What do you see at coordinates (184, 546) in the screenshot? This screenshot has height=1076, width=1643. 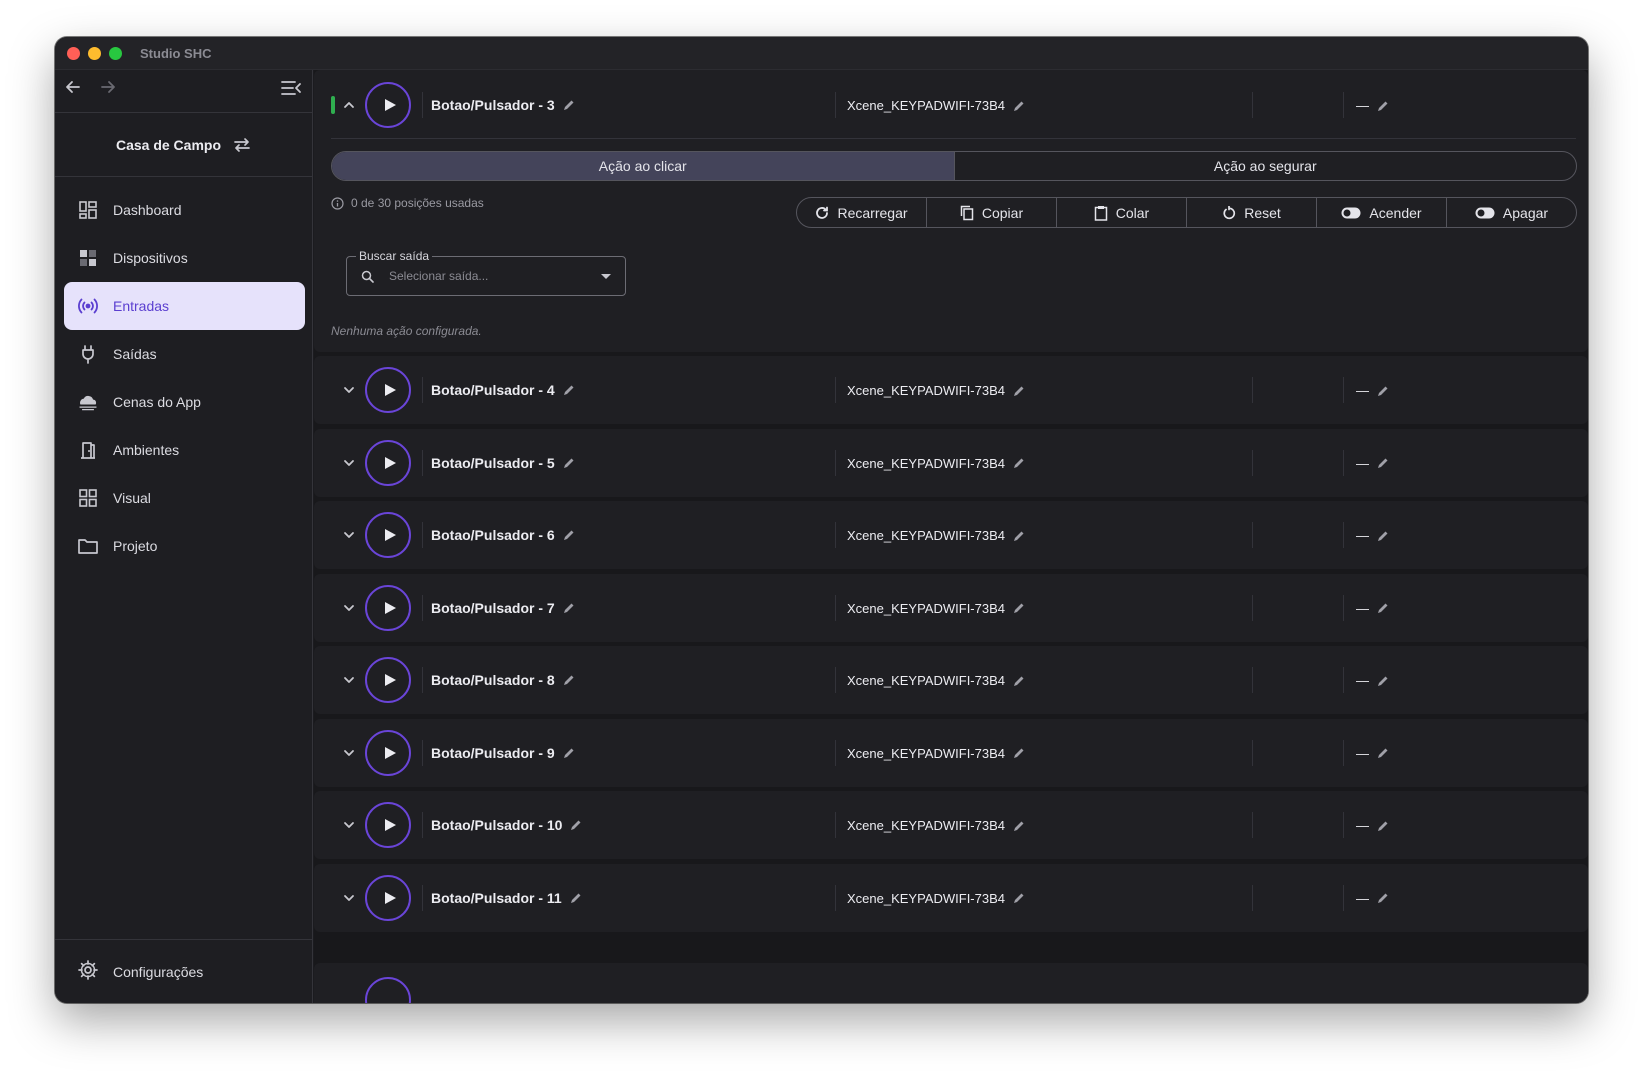 I see `sidebar-item-projeto: Projeto` at bounding box center [184, 546].